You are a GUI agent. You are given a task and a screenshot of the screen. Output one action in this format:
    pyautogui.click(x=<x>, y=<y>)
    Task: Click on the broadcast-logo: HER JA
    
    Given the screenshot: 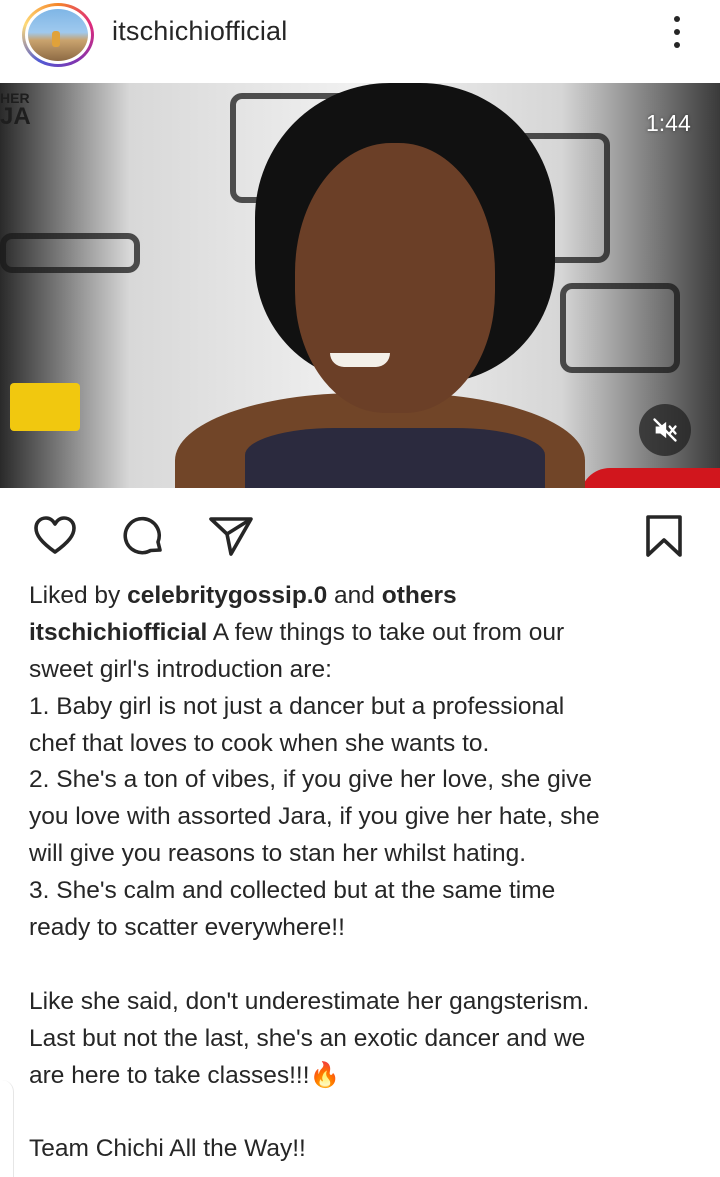 What is the action you would take?
    pyautogui.click(x=15, y=110)
    